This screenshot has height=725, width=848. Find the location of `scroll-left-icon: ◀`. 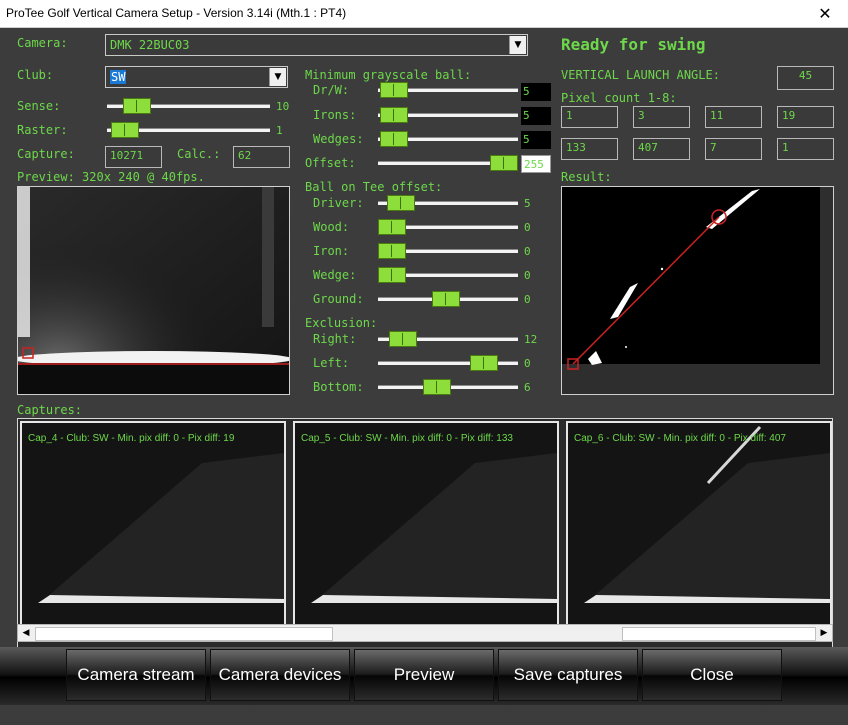

scroll-left-icon: ◀ is located at coordinates (26, 633).